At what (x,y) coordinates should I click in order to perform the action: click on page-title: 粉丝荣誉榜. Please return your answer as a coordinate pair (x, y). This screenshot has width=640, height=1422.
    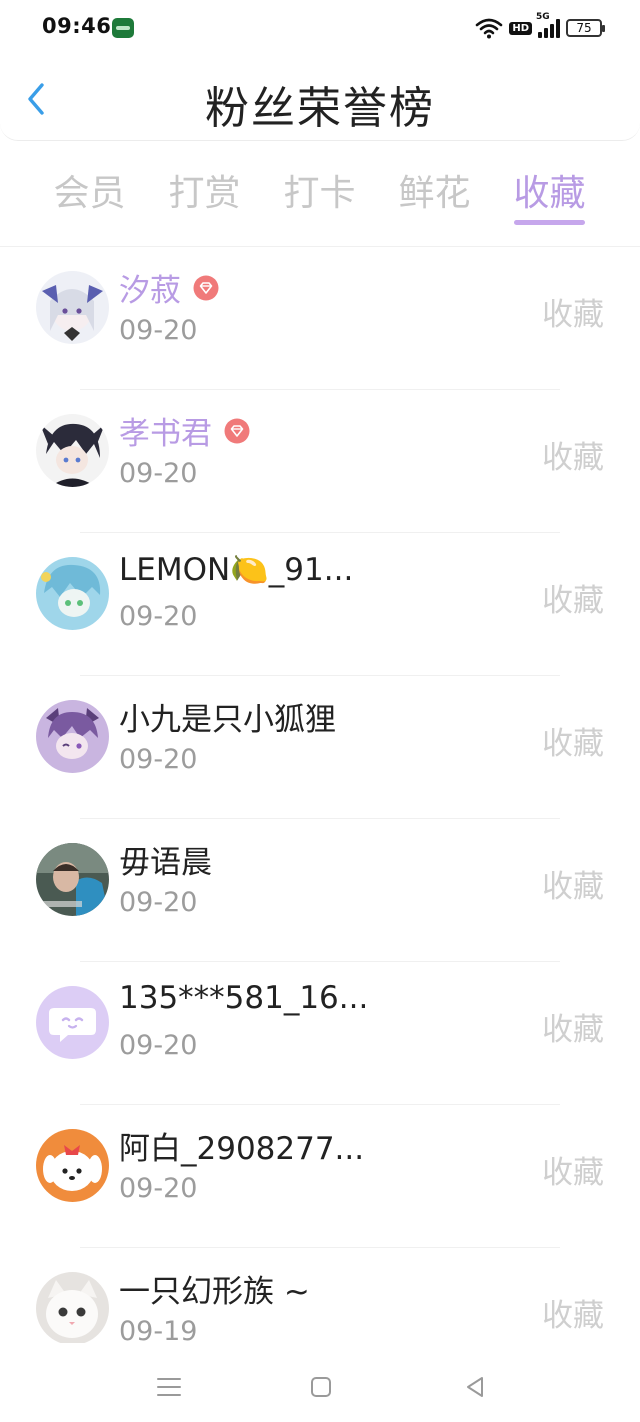
    Looking at the image, I should click on (320, 108).